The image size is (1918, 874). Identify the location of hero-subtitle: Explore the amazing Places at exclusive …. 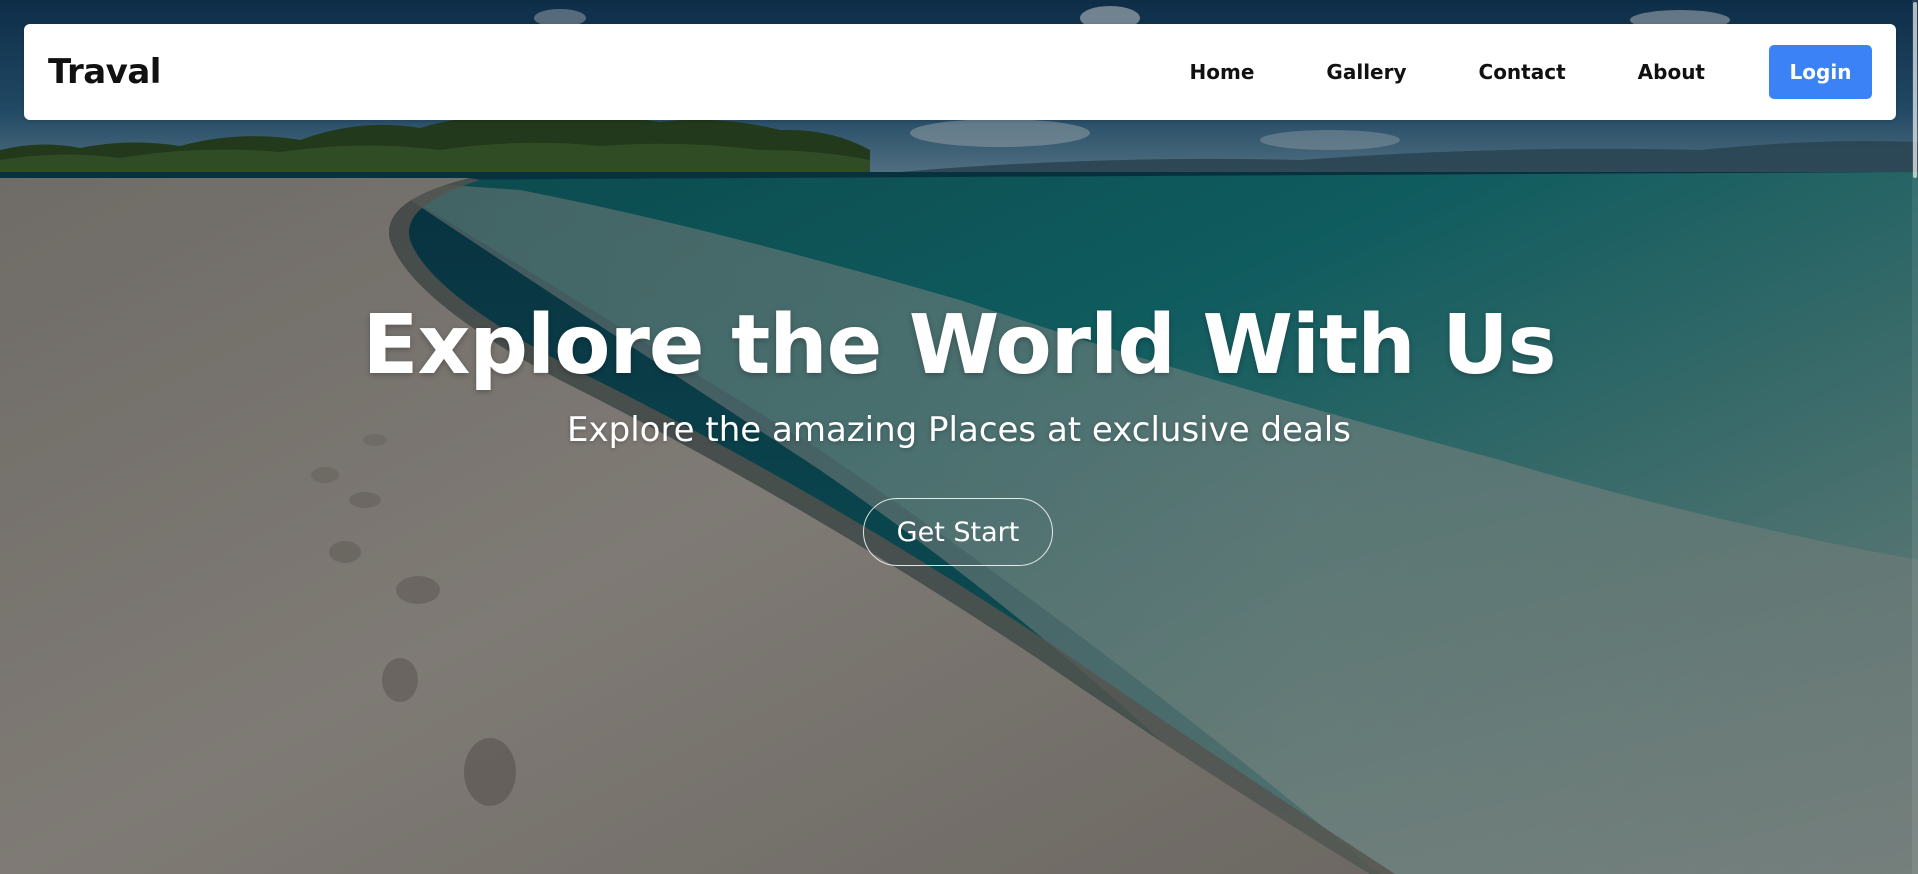
(959, 430).